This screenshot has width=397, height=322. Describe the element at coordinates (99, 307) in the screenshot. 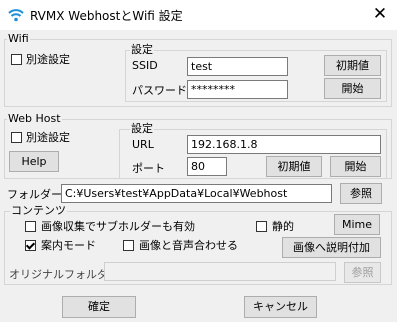

I see `ok-button: 確定` at that location.